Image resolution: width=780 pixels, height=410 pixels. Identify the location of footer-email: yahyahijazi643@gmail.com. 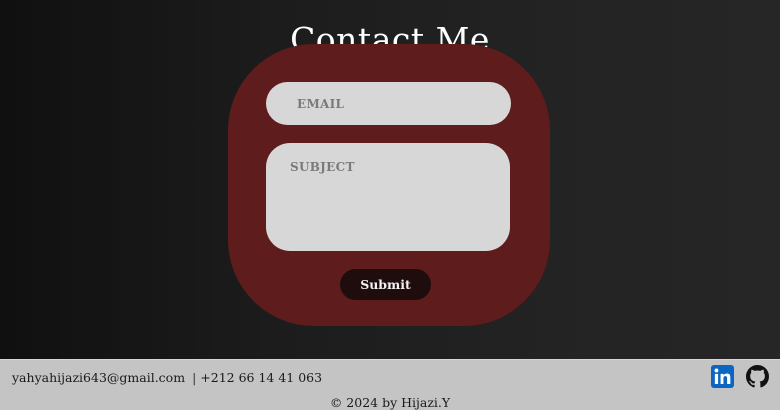
(99, 377).